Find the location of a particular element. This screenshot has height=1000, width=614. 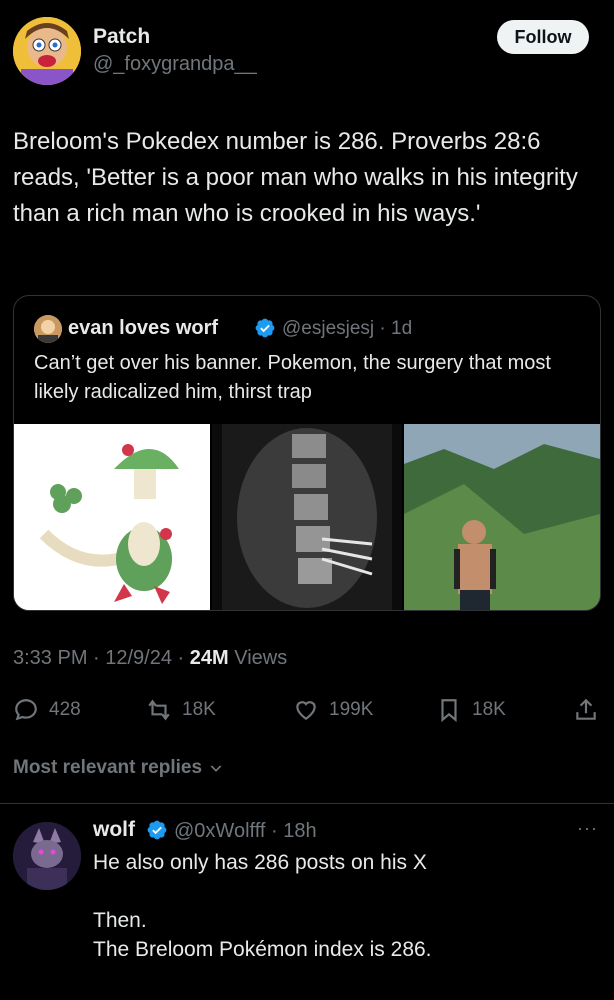

reply-line is located at coordinates (343, 891).